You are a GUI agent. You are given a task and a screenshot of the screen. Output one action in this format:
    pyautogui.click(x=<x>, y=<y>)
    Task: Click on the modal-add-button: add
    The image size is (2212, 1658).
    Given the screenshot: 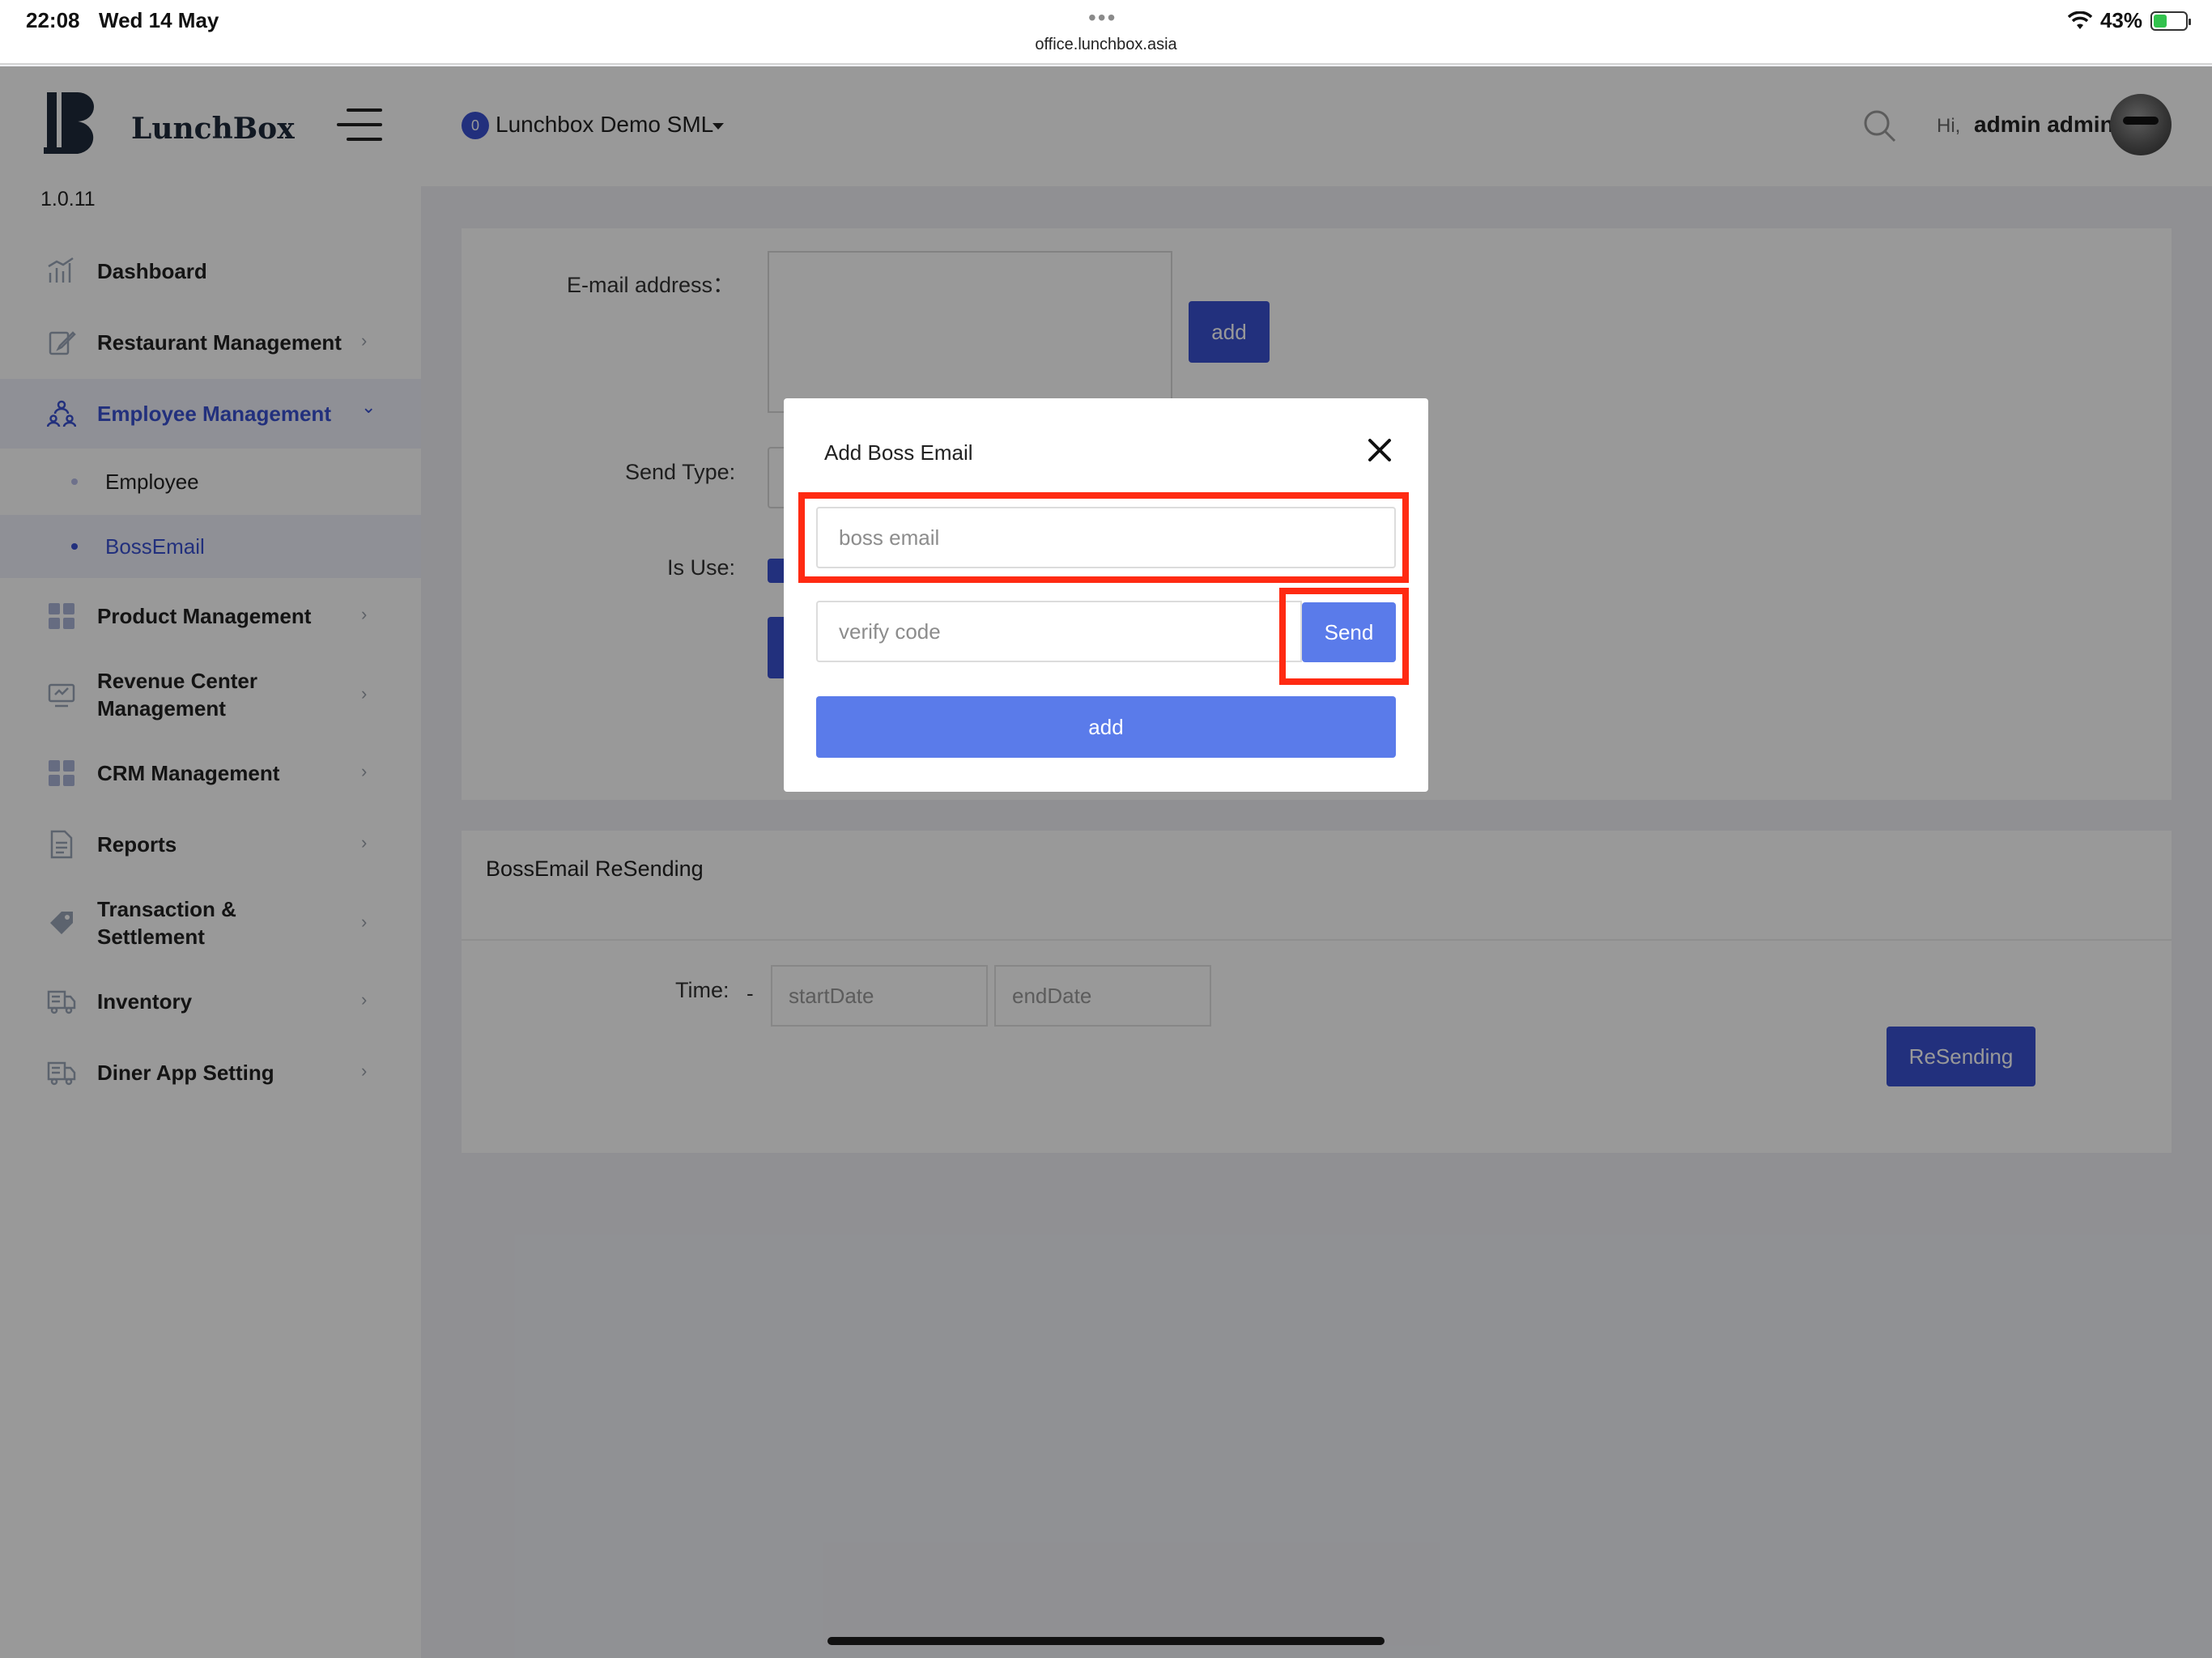 What is the action you would take?
    pyautogui.click(x=1106, y=727)
    